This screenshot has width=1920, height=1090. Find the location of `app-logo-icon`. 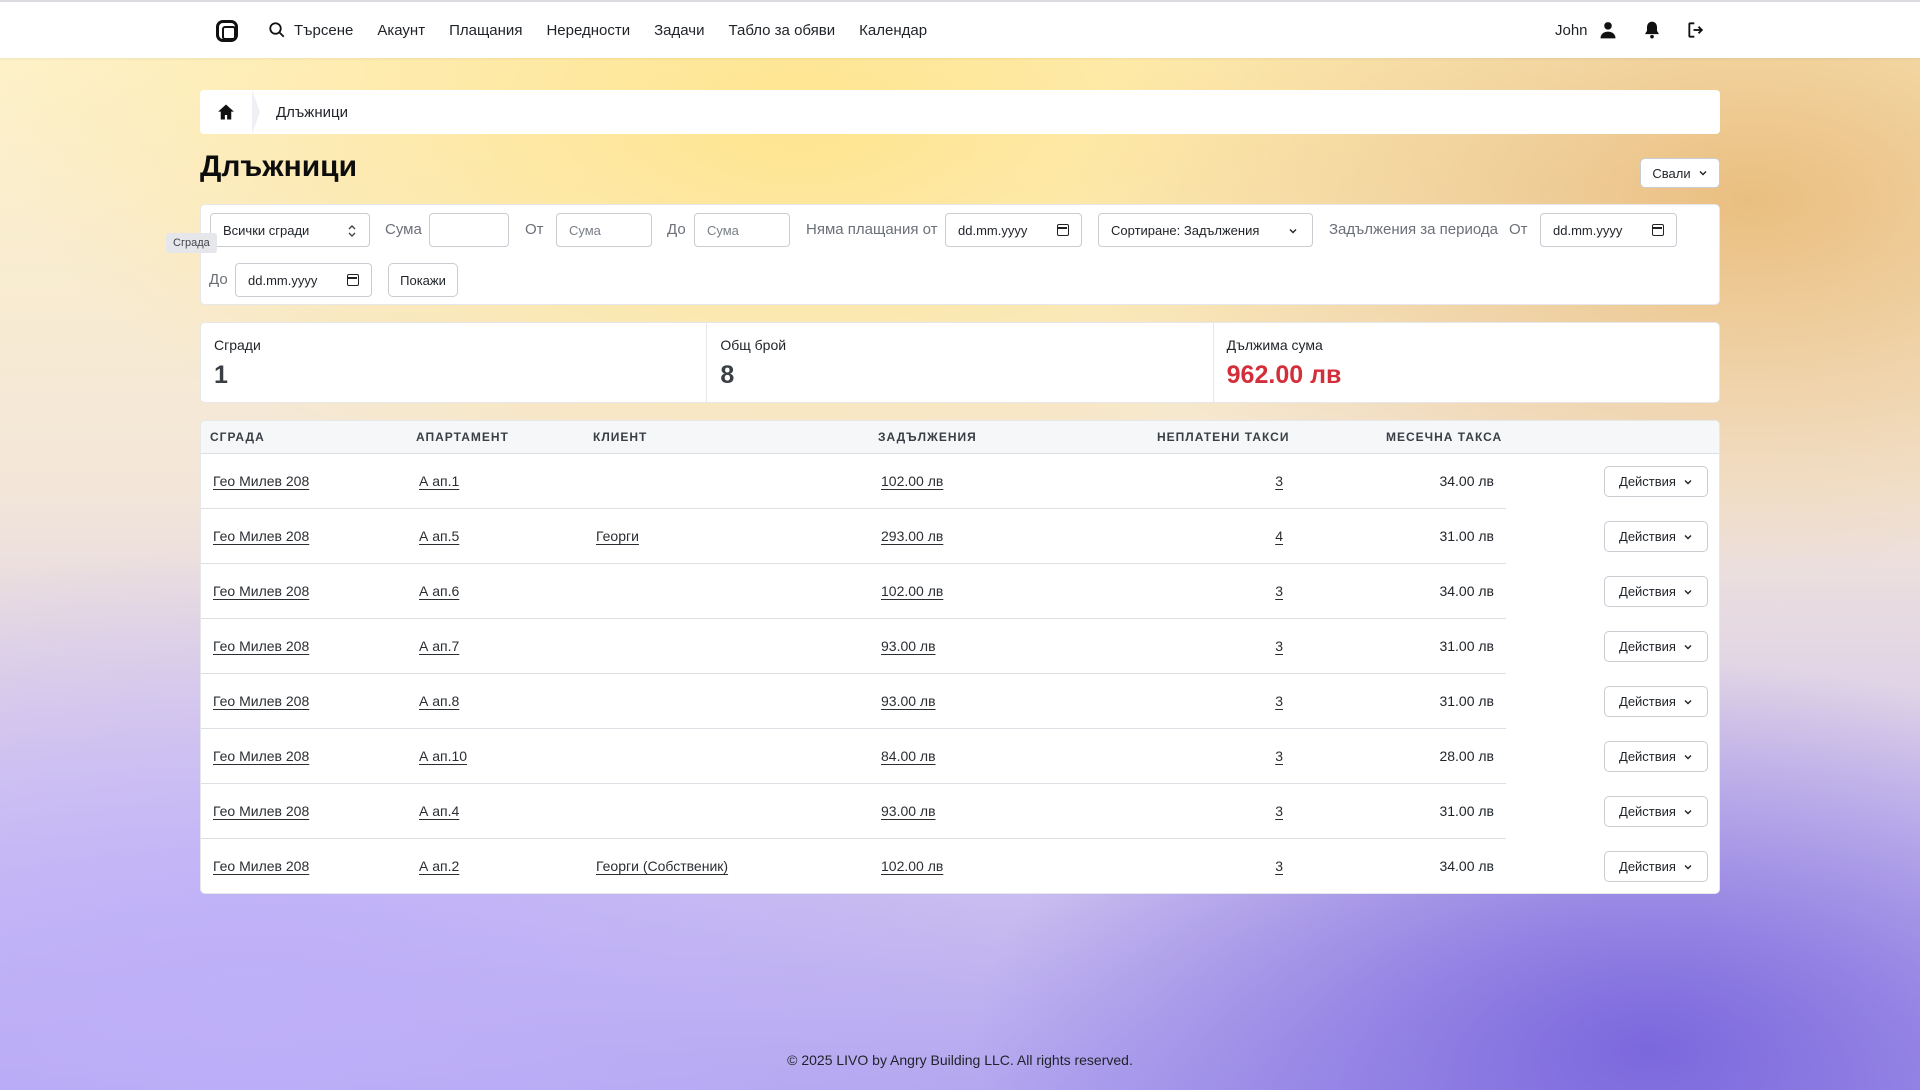

app-logo-icon is located at coordinates (227, 31).